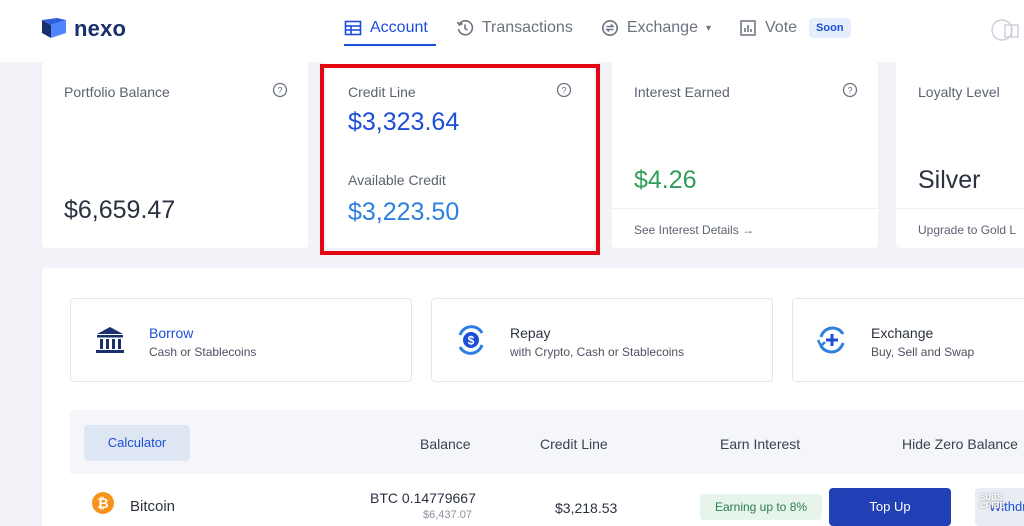  Describe the element at coordinates (960, 154) in the screenshot. I see `loyalty-level-card: Loyalty Level Silver Upgrade to Gold L` at that location.